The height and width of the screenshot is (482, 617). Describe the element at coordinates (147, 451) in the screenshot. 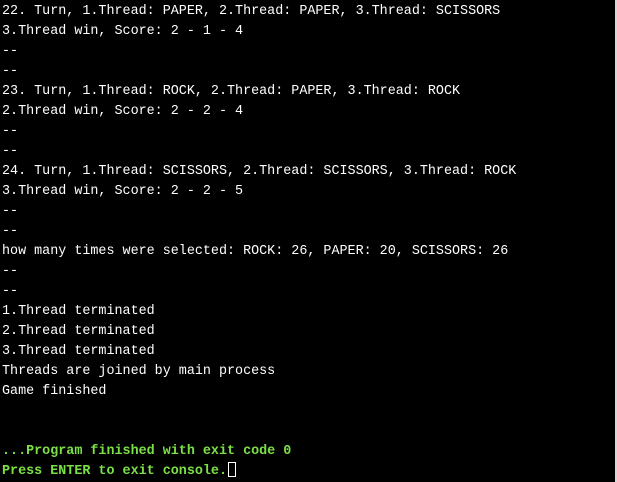

I see `exit-code-message: ...Program finished with exit code 0` at that location.